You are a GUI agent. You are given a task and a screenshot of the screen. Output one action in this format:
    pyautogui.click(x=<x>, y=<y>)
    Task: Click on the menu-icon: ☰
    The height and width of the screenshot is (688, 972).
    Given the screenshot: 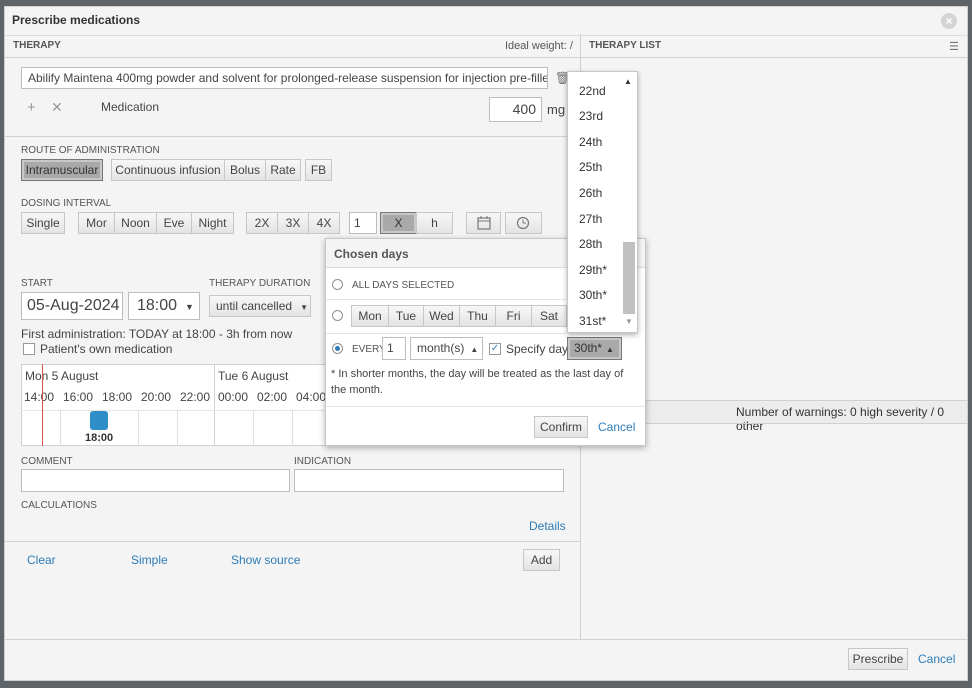 What is the action you would take?
    pyautogui.click(x=954, y=46)
    